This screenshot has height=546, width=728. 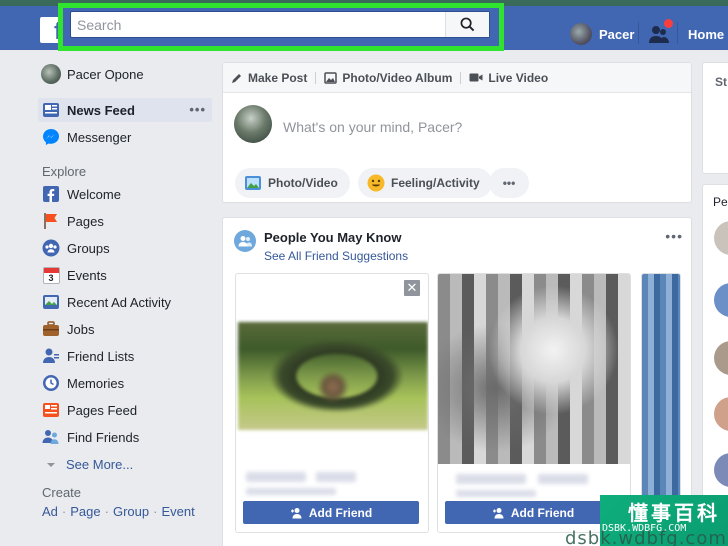 I want to click on sidebar-item-messenger: Messenger, so click(x=126, y=137).